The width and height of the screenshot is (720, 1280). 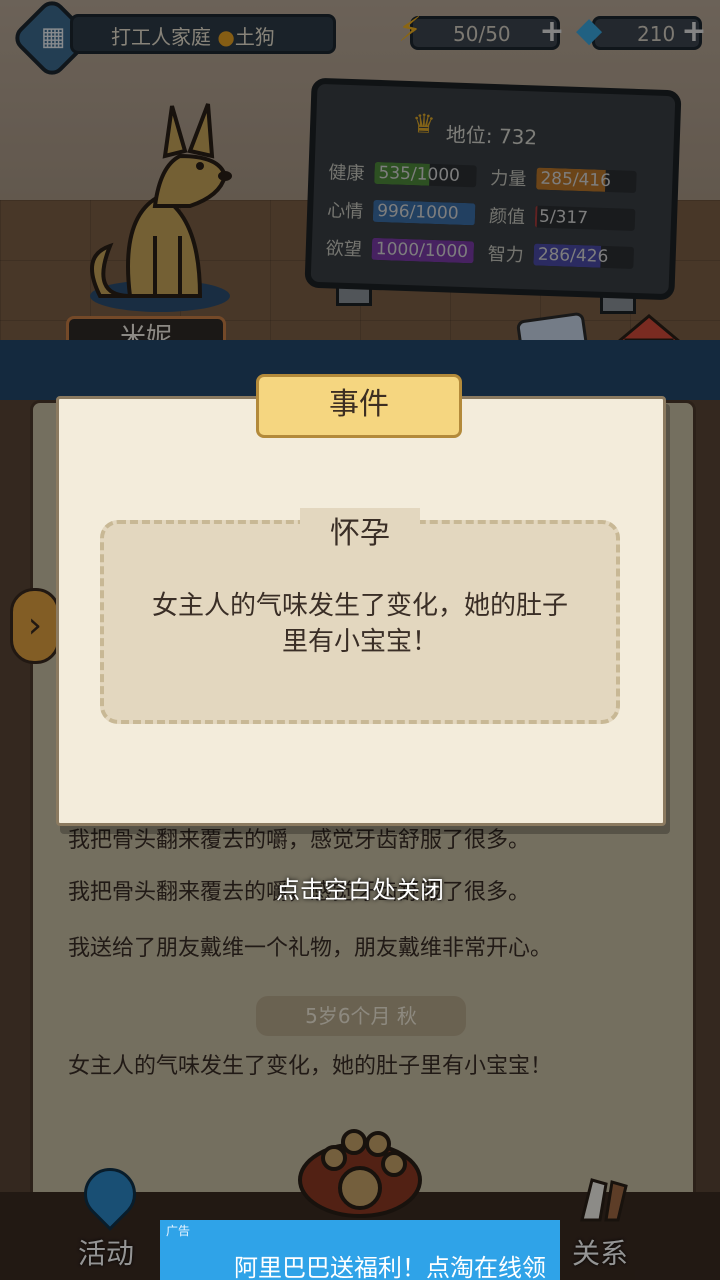 I want to click on event-description: 女主人的气味发生了变化，她的肚子里有小宝宝！, so click(x=359, y=624).